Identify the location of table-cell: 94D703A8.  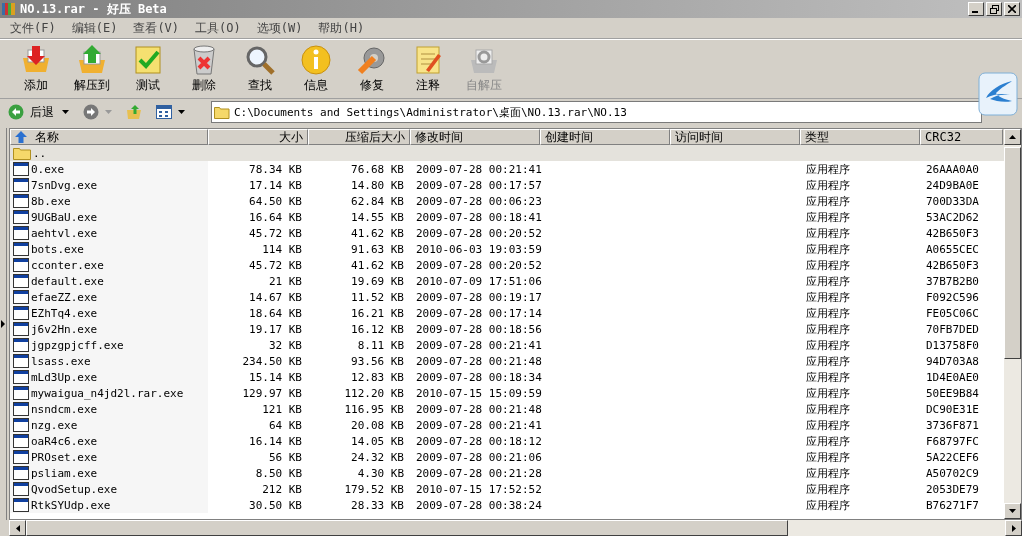
(952, 361).